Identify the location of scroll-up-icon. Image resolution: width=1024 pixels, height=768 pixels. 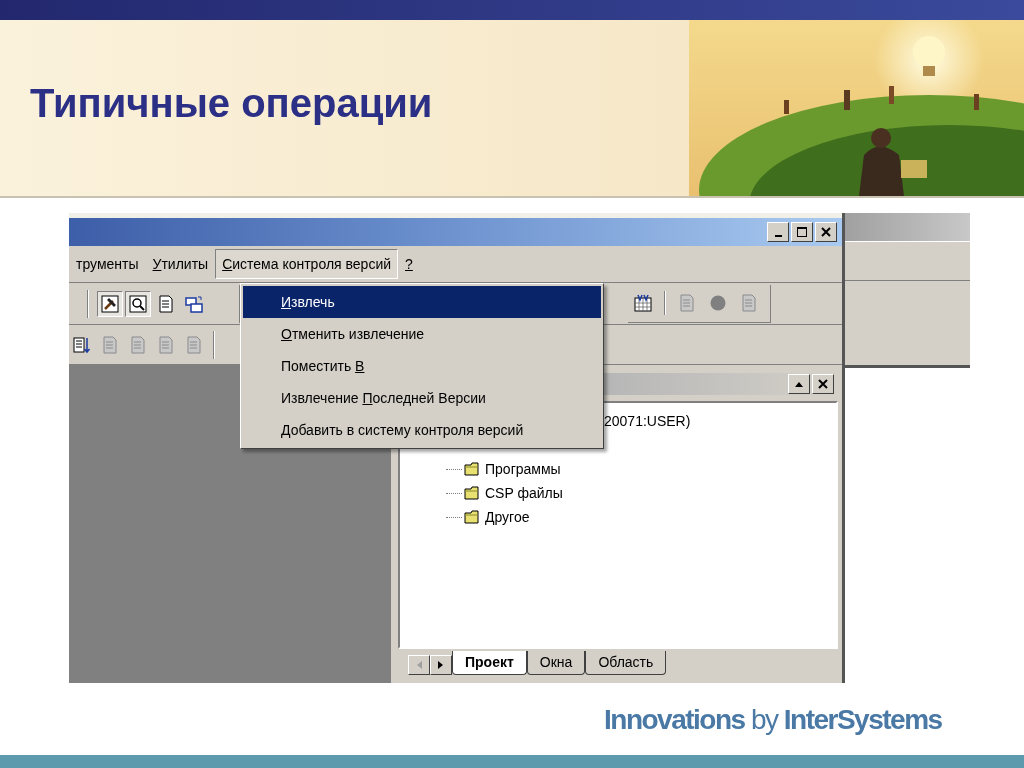
(799, 384).